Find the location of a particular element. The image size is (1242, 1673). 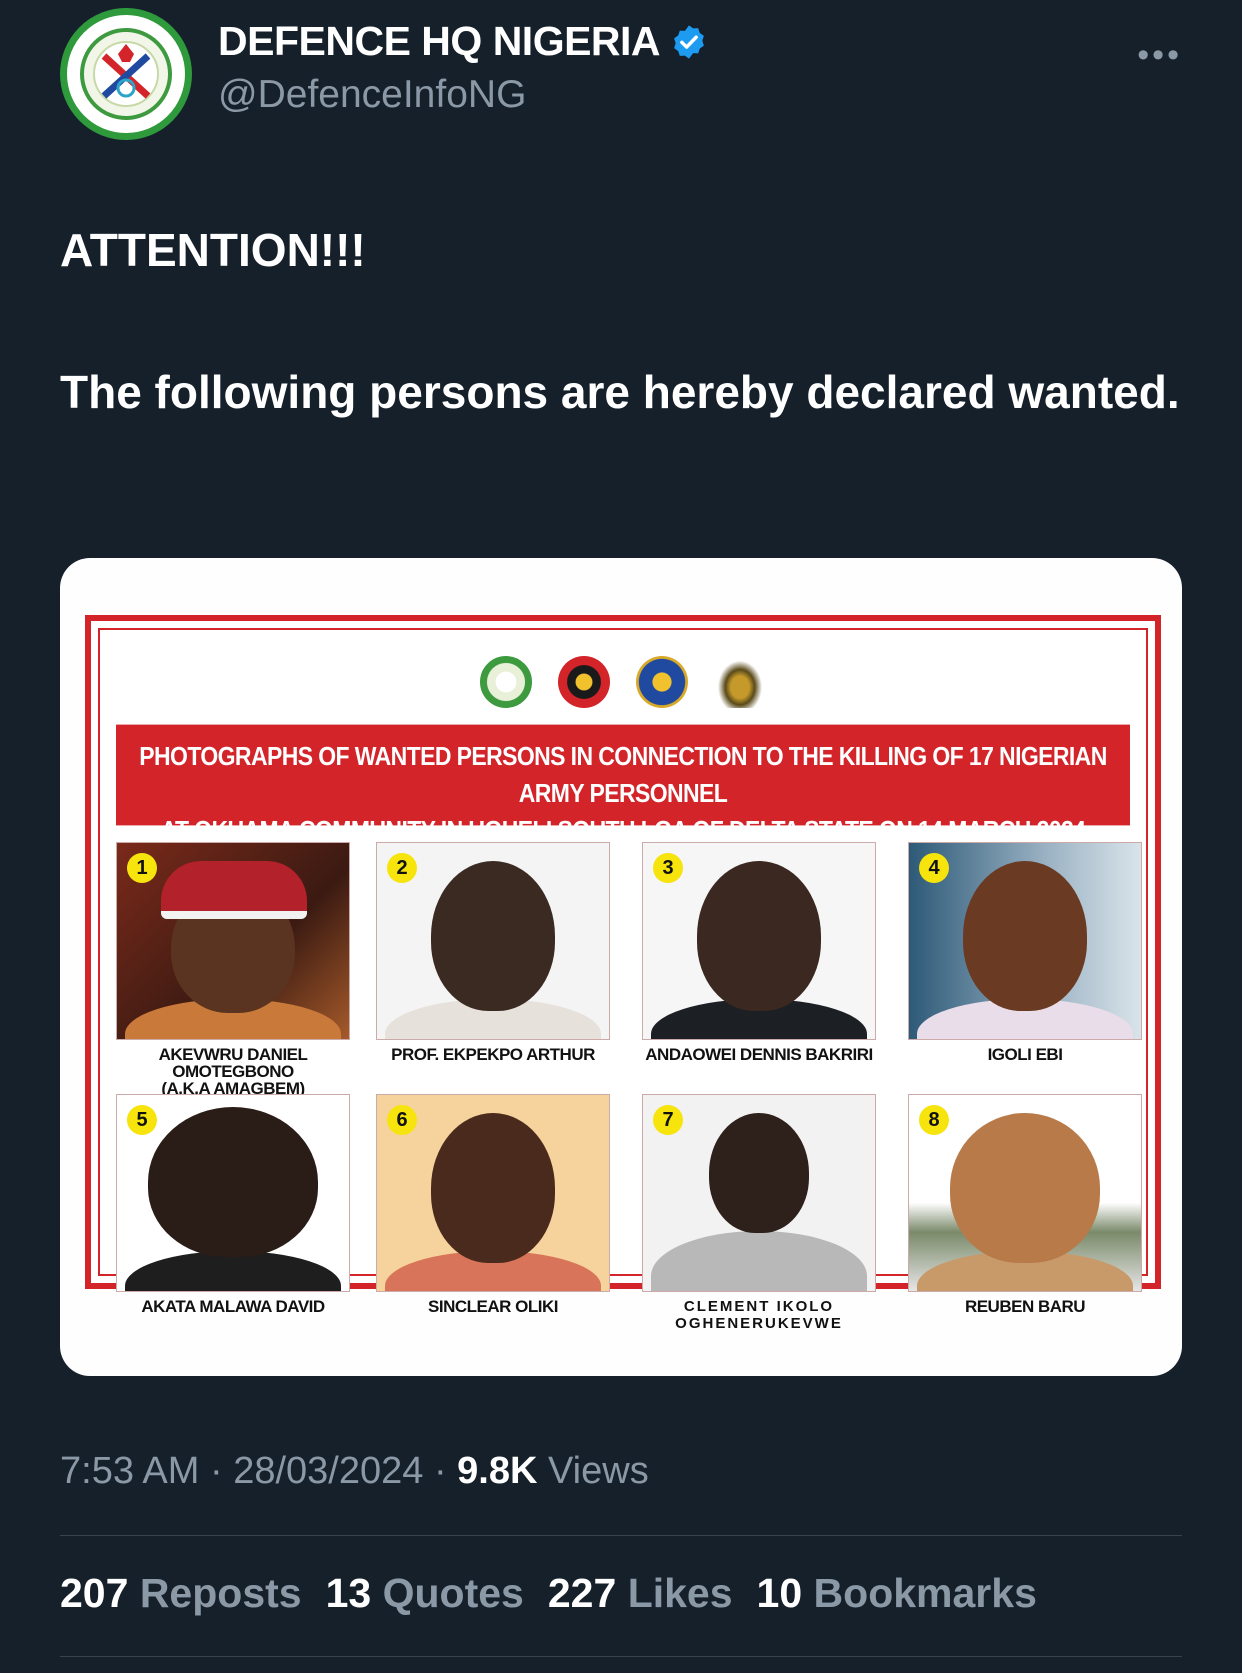

person-caption: PROF. EKPEKPO ARTHUR is located at coordinates (493, 1054).